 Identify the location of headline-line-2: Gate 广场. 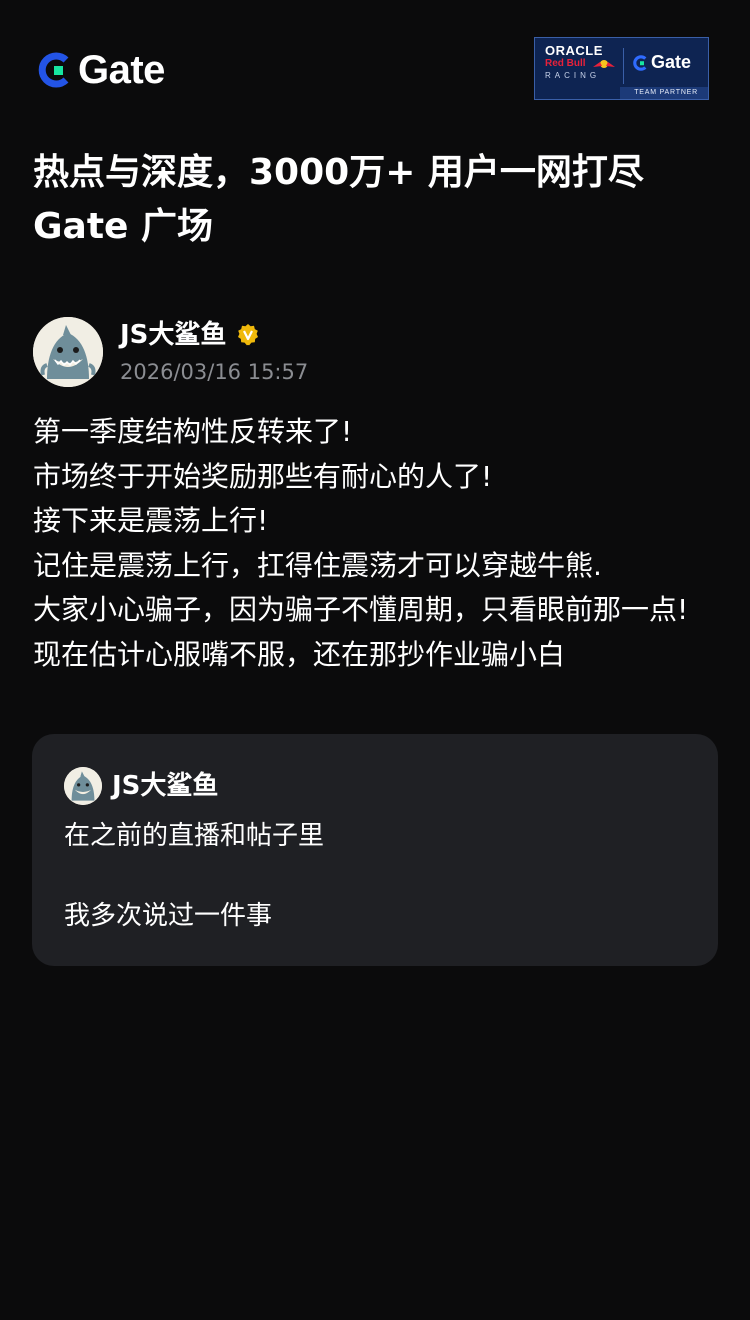
(123, 226).